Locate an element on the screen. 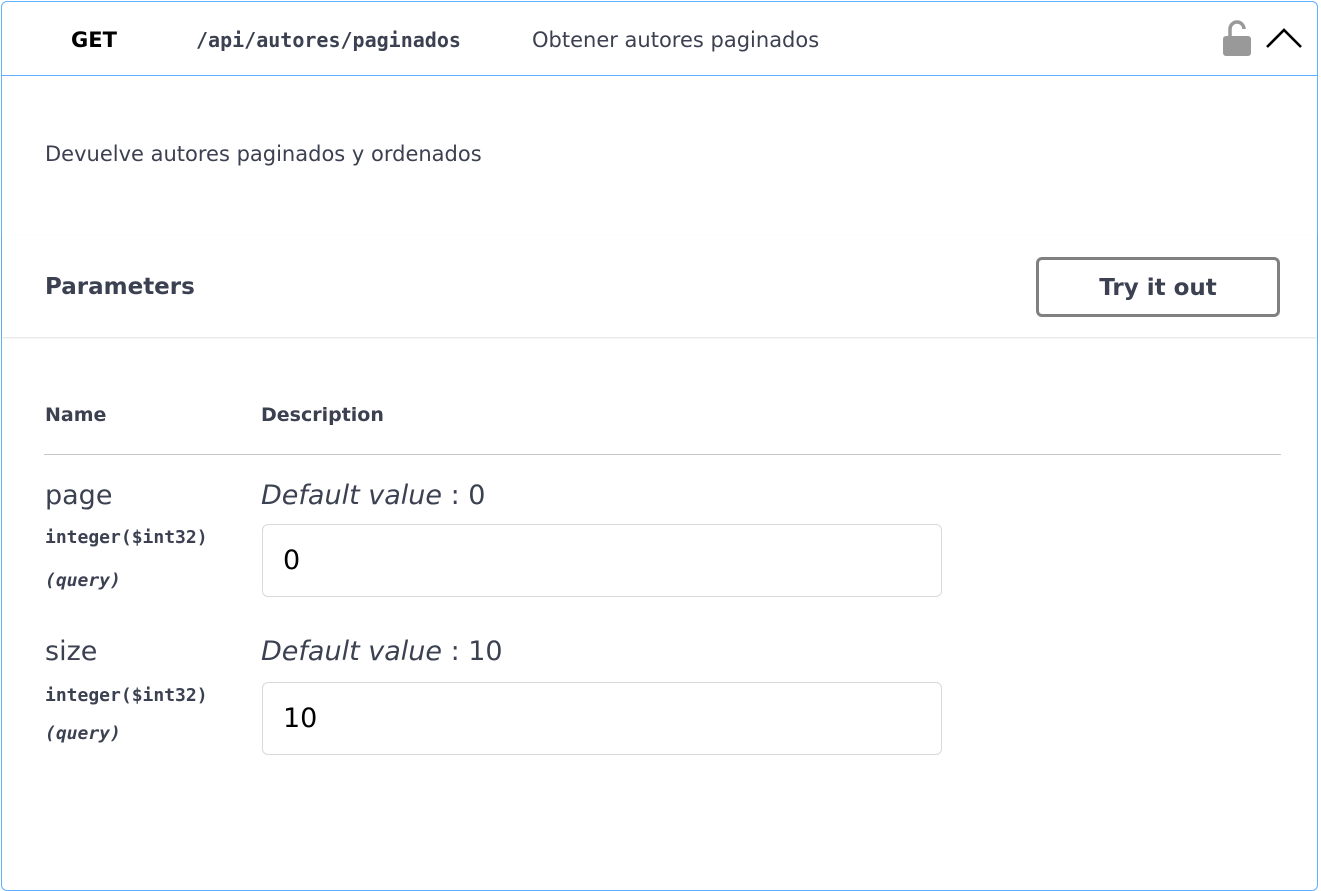  parameter-default: Default value : 0 is located at coordinates (373, 496).